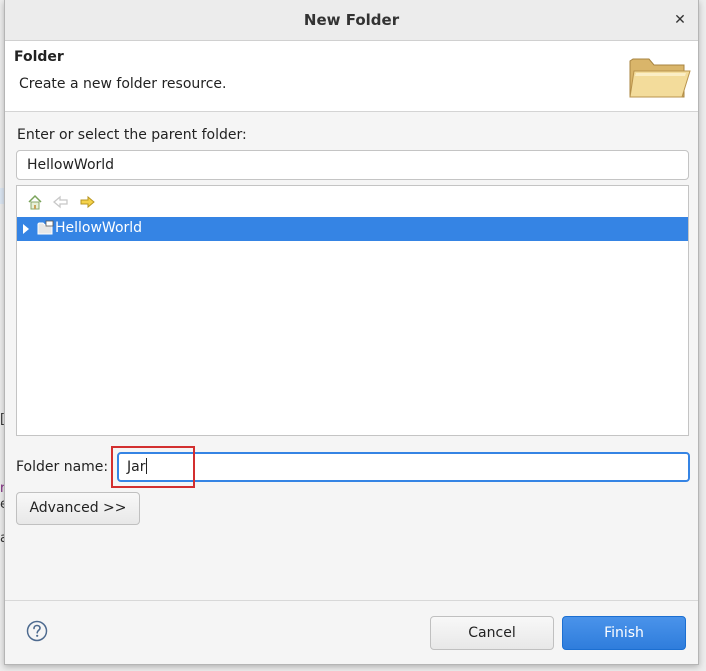  What do you see at coordinates (45, 227) in the screenshot?
I see `project-folder-icon` at bounding box center [45, 227].